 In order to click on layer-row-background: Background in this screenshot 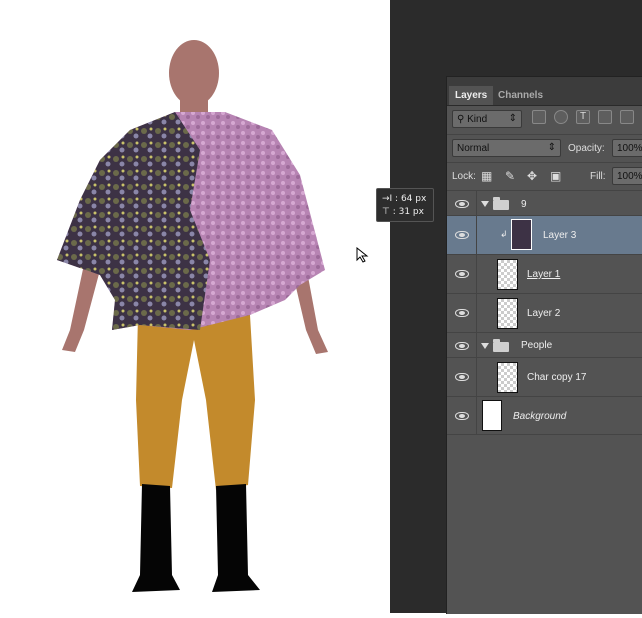, I will do `click(544, 416)`.